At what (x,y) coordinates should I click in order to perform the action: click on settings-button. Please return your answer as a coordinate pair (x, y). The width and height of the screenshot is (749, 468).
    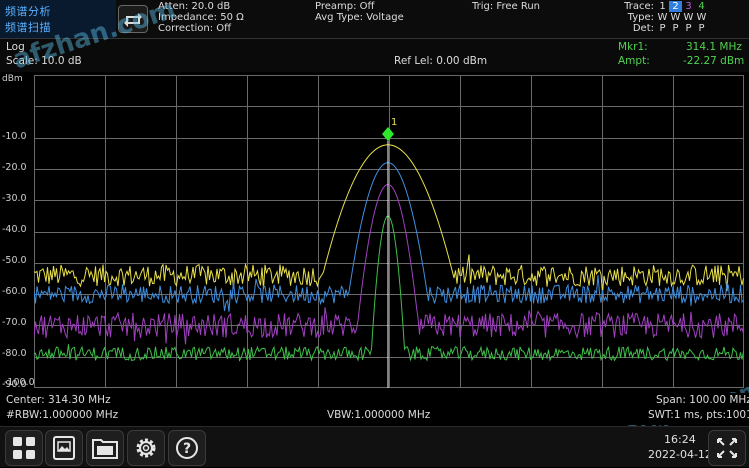
    Looking at the image, I should click on (146, 448).